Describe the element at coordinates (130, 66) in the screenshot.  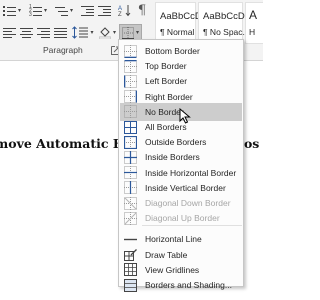
I see `top-border-icon` at that location.